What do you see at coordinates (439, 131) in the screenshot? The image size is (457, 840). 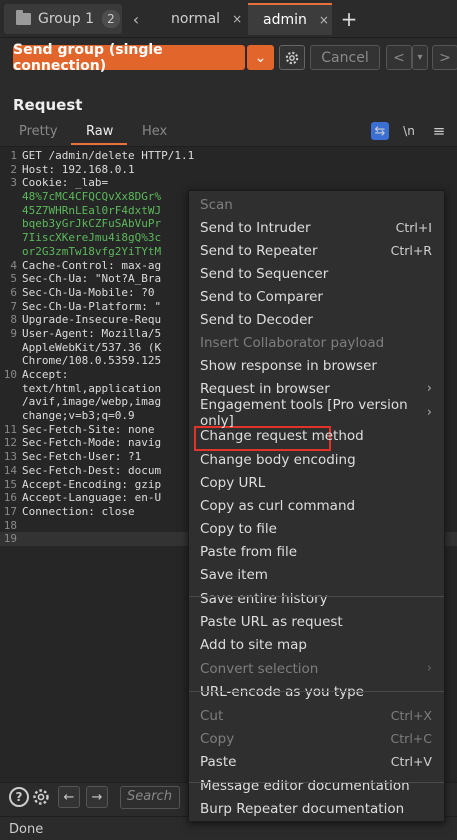 I see `hamburger-menu-icon: ≡` at bounding box center [439, 131].